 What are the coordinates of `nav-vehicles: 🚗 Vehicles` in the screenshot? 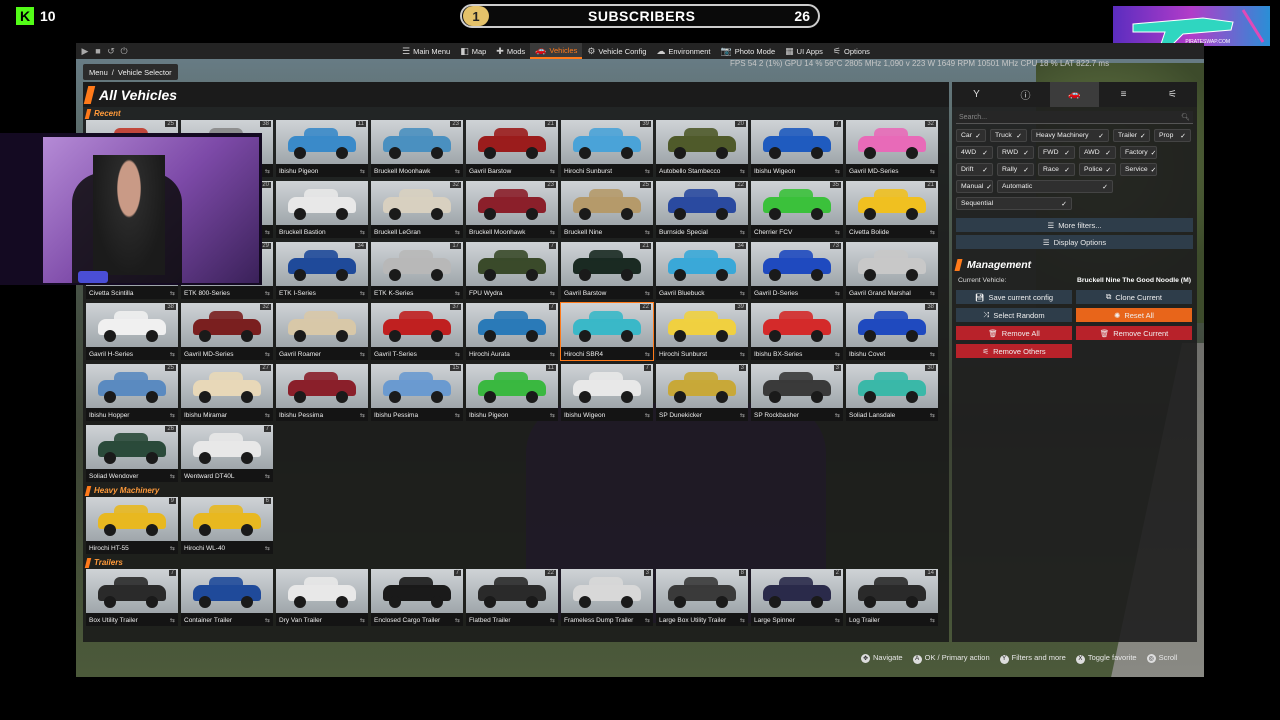 It's located at (556, 51).